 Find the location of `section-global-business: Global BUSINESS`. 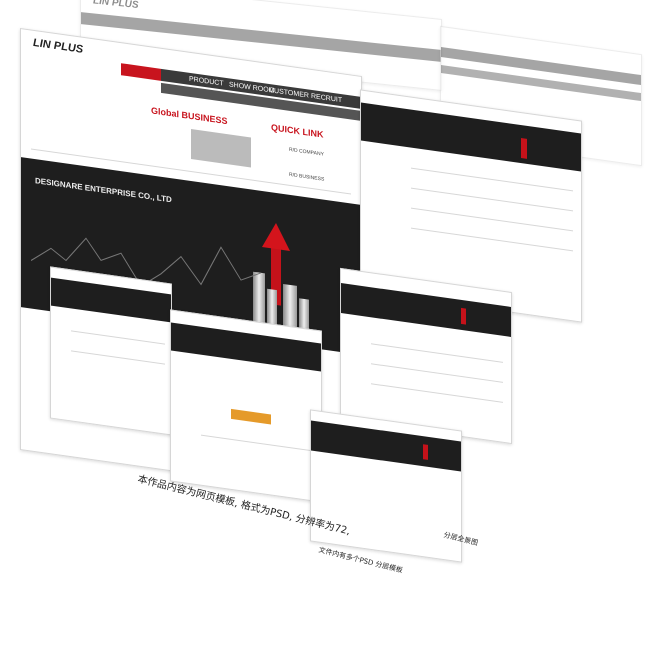

section-global-business: Global BUSINESS is located at coordinates (189, 116).